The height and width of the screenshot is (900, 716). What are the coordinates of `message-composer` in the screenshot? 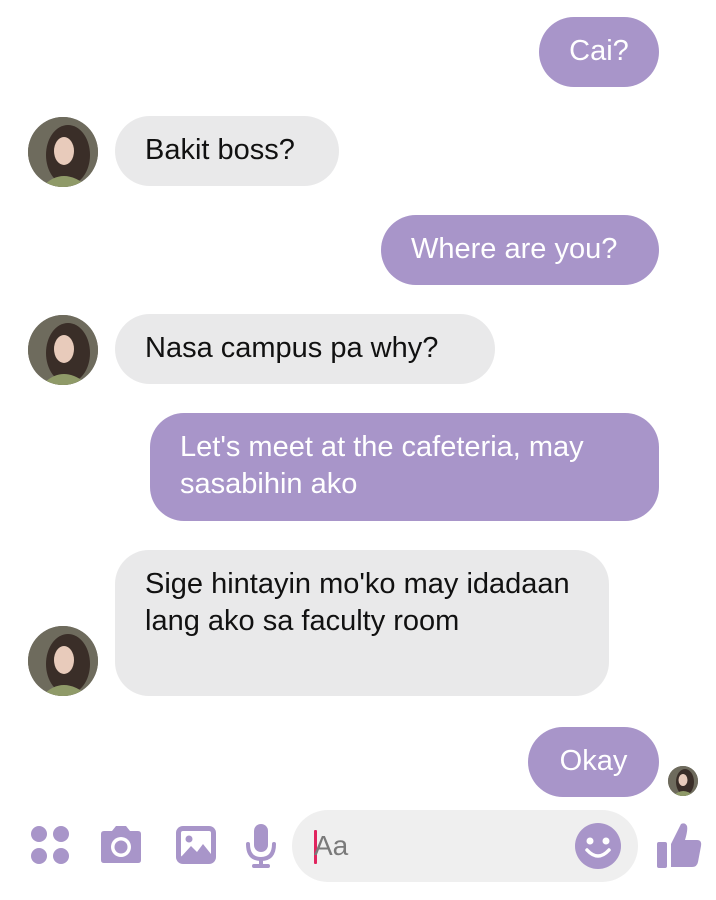 It's located at (465, 846).